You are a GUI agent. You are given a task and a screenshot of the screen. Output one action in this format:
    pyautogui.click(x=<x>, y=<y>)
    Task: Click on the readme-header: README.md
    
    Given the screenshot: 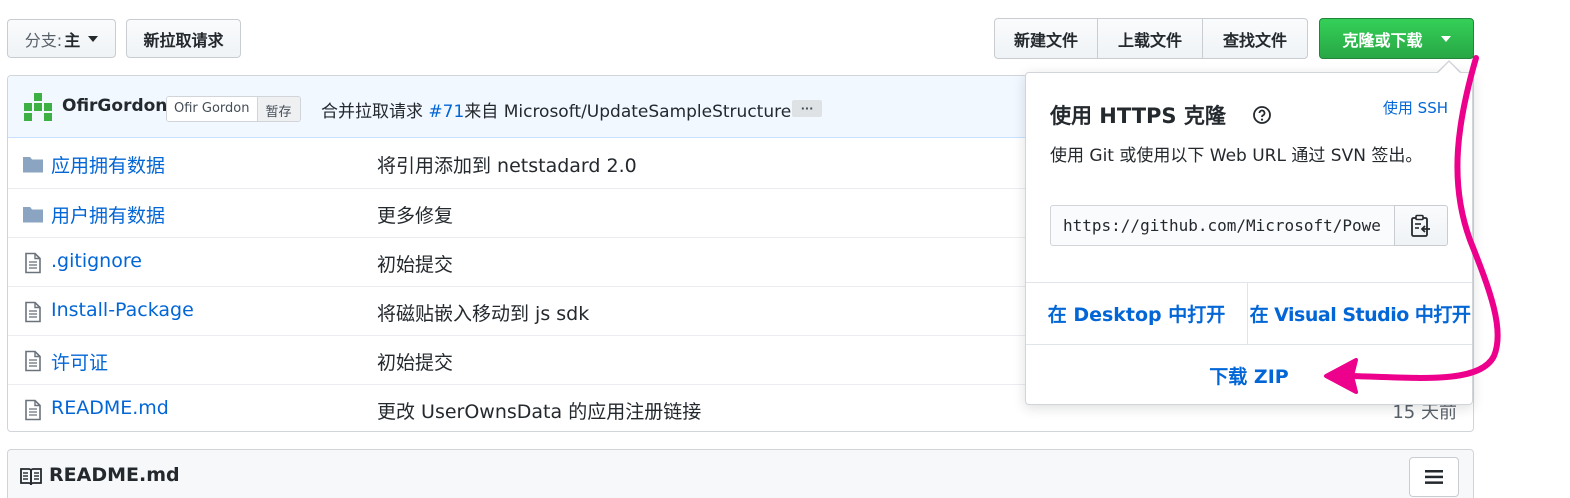 What is the action you would take?
    pyautogui.click(x=740, y=473)
    